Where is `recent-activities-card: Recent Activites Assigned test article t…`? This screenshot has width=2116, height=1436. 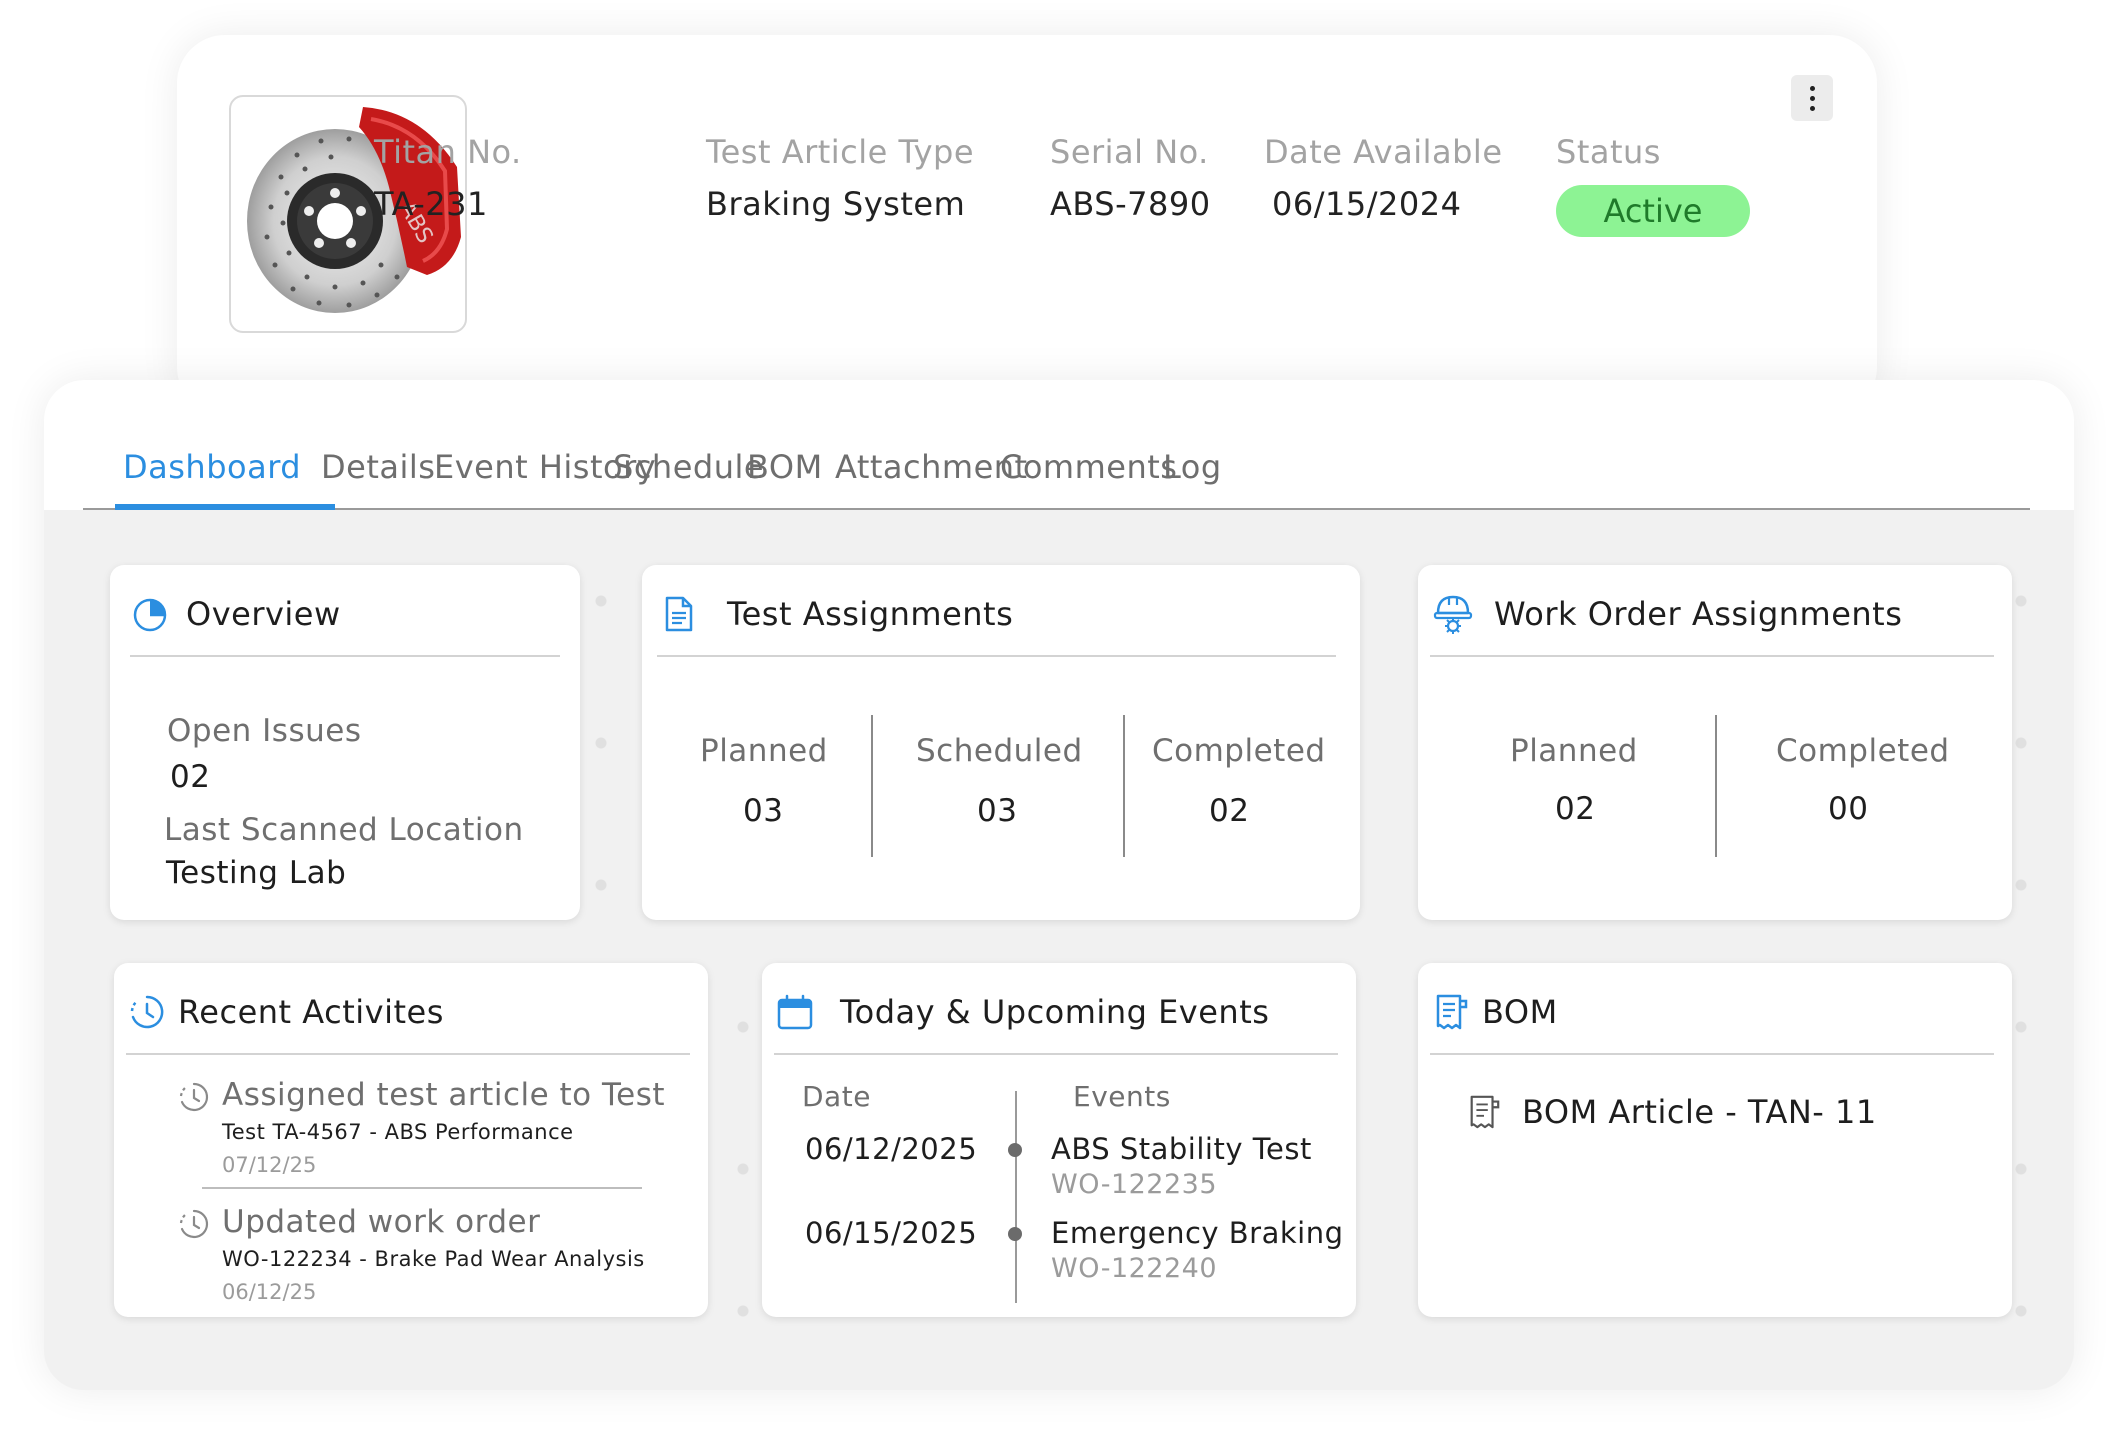
recent-activities-card: Recent Activites Assigned test article t… is located at coordinates (411, 1140).